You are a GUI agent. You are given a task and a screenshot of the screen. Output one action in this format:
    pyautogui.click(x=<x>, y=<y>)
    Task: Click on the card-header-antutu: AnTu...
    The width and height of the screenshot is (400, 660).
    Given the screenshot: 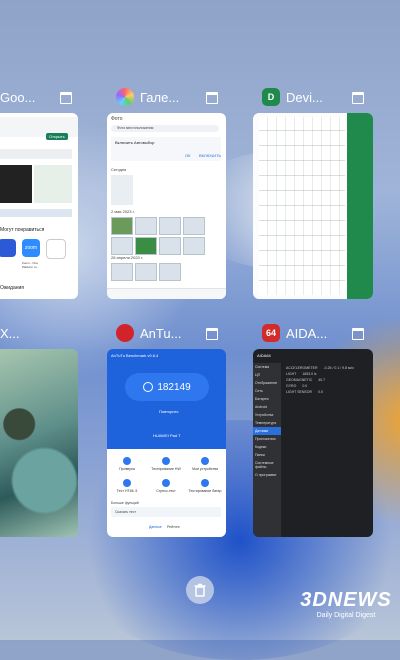 What is the action you would take?
    pyautogui.click(x=161, y=333)
    